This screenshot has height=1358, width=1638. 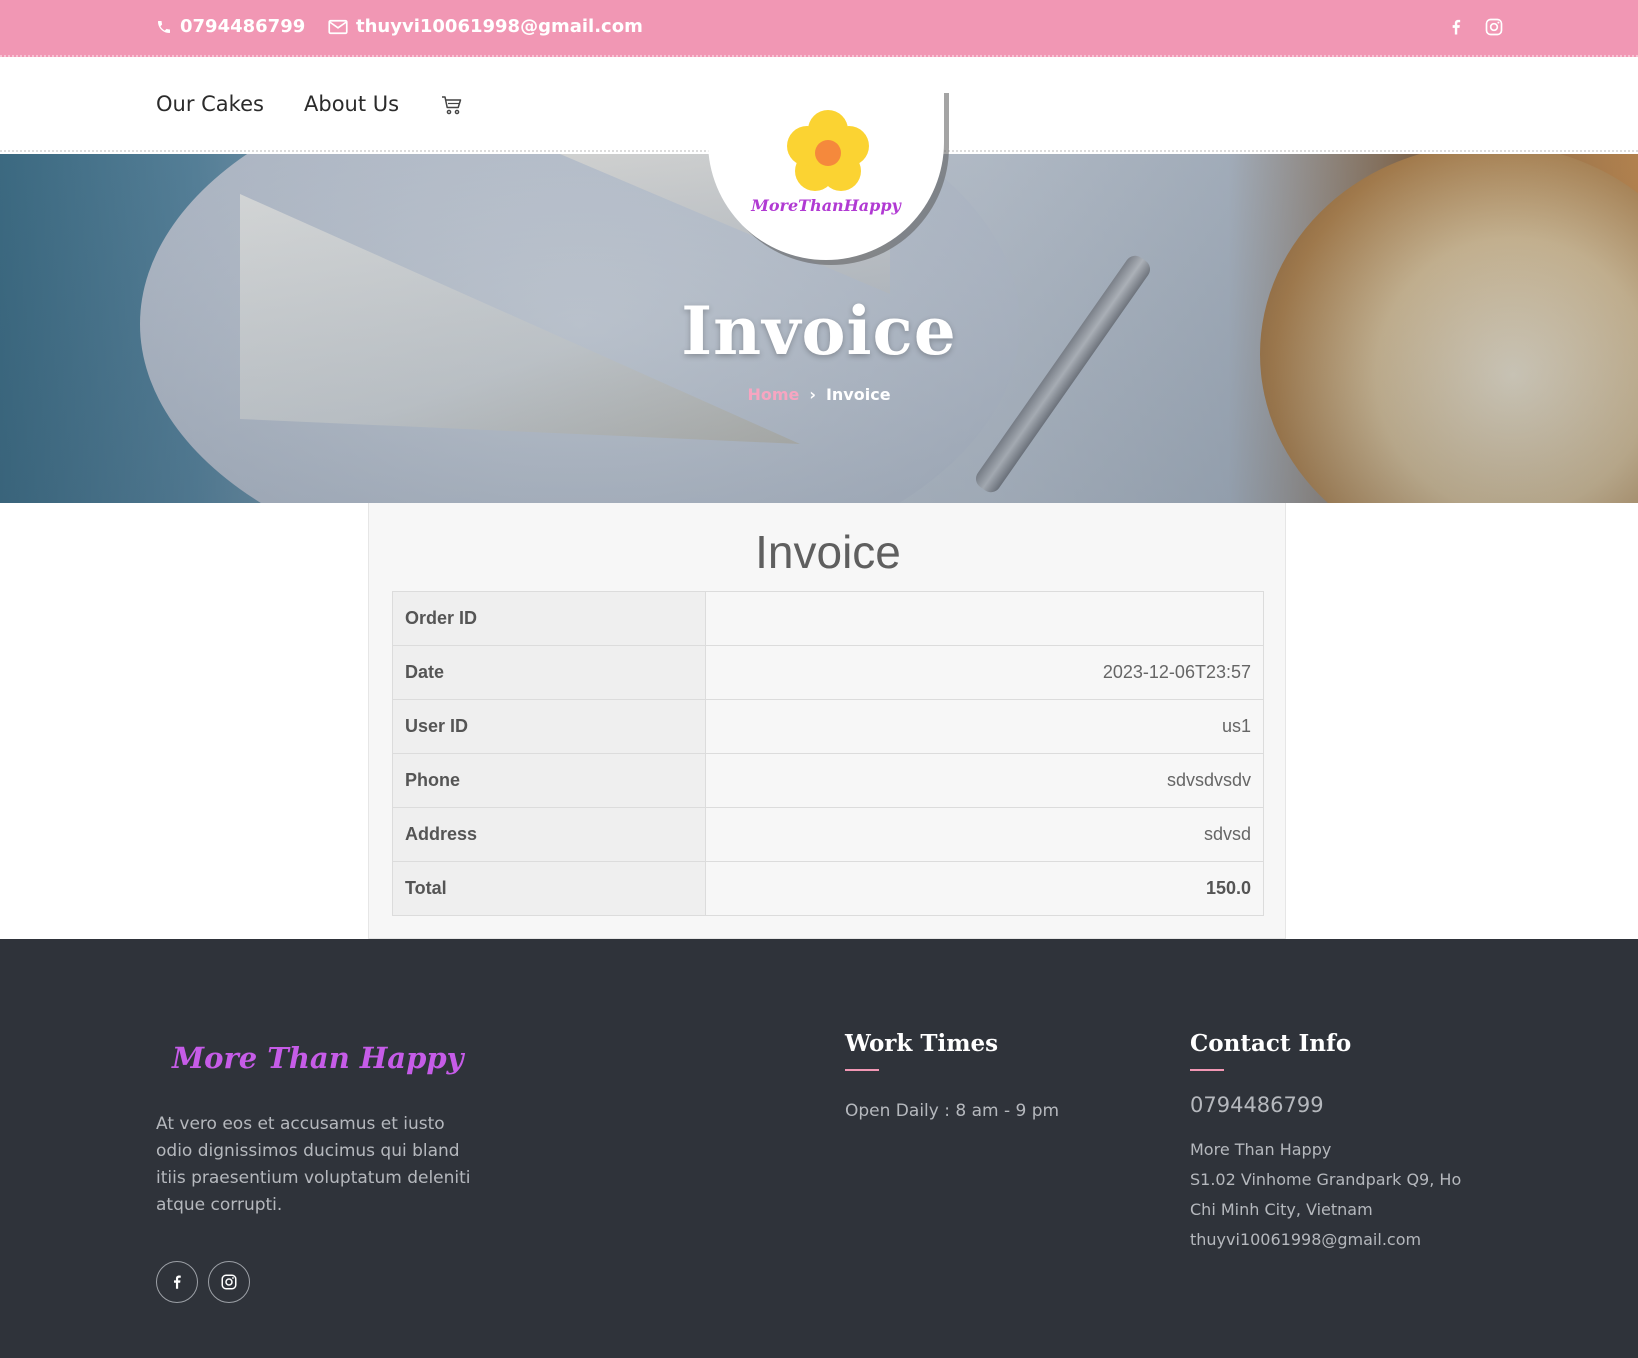 I want to click on table-row: Order ID, so click(x=828, y=618).